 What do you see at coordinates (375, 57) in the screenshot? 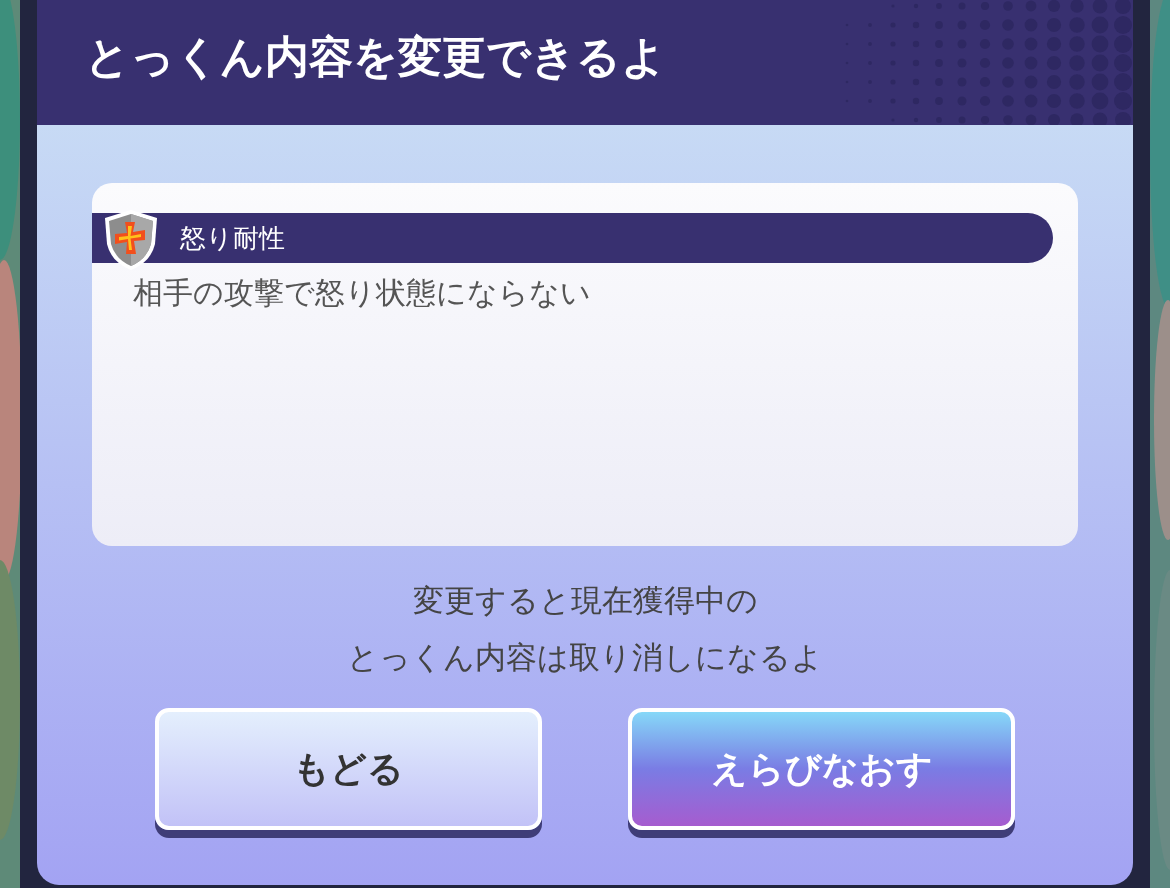
I see `dialog-title: とっくん内容を変更できるよ` at bounding box center [375, 57].